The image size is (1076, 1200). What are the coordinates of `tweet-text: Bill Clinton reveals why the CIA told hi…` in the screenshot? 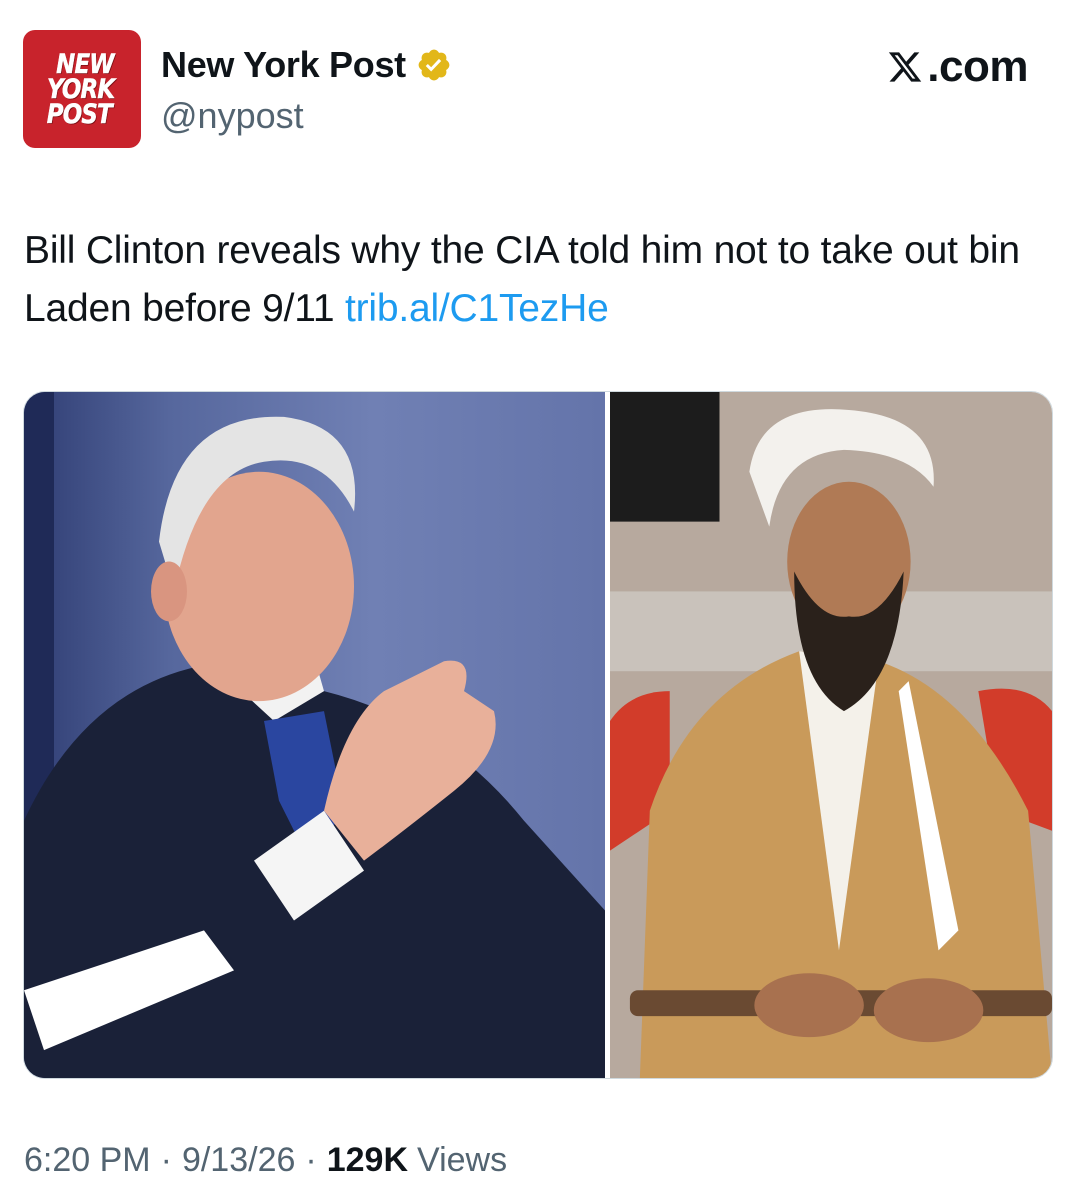 It's located at (544, 280).